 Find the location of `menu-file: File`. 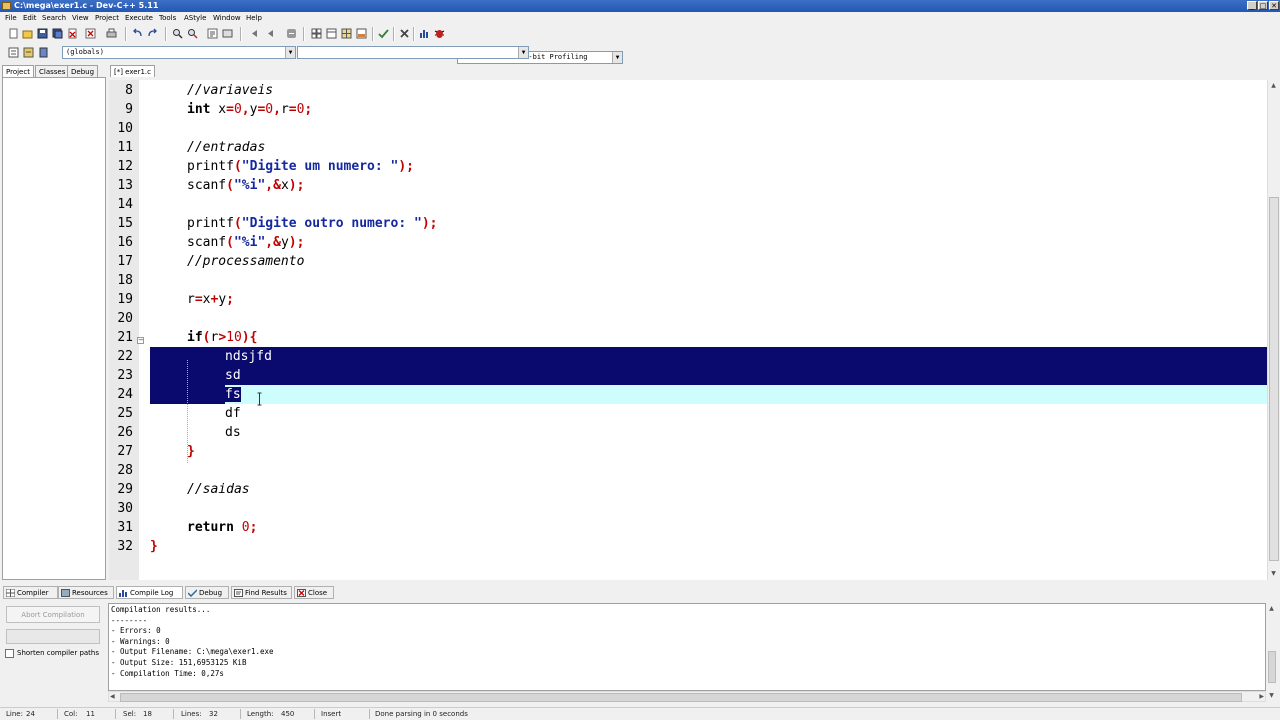

menu-file: File is located at coordinates (11, 18).